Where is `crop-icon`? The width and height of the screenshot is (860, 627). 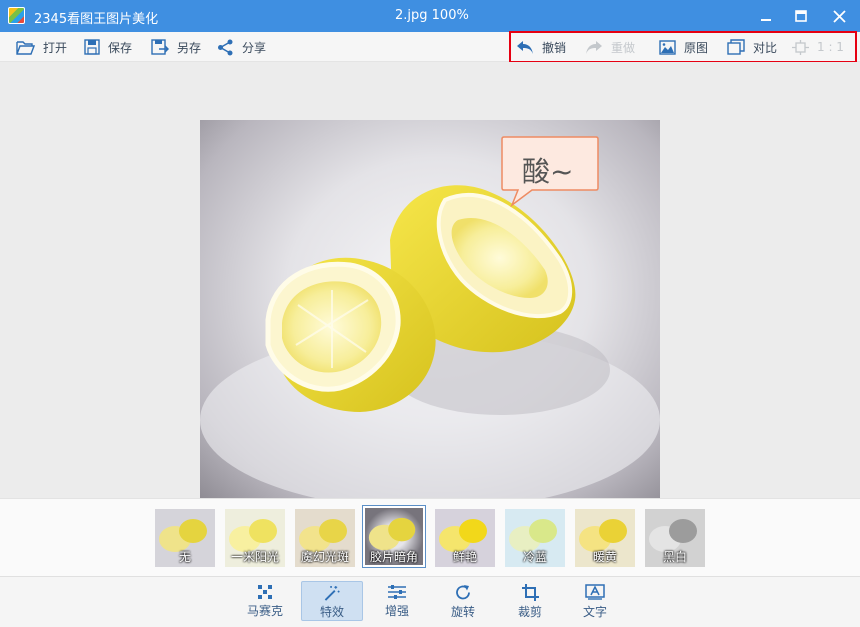 crop-icon is located at coordinates (530, 592).